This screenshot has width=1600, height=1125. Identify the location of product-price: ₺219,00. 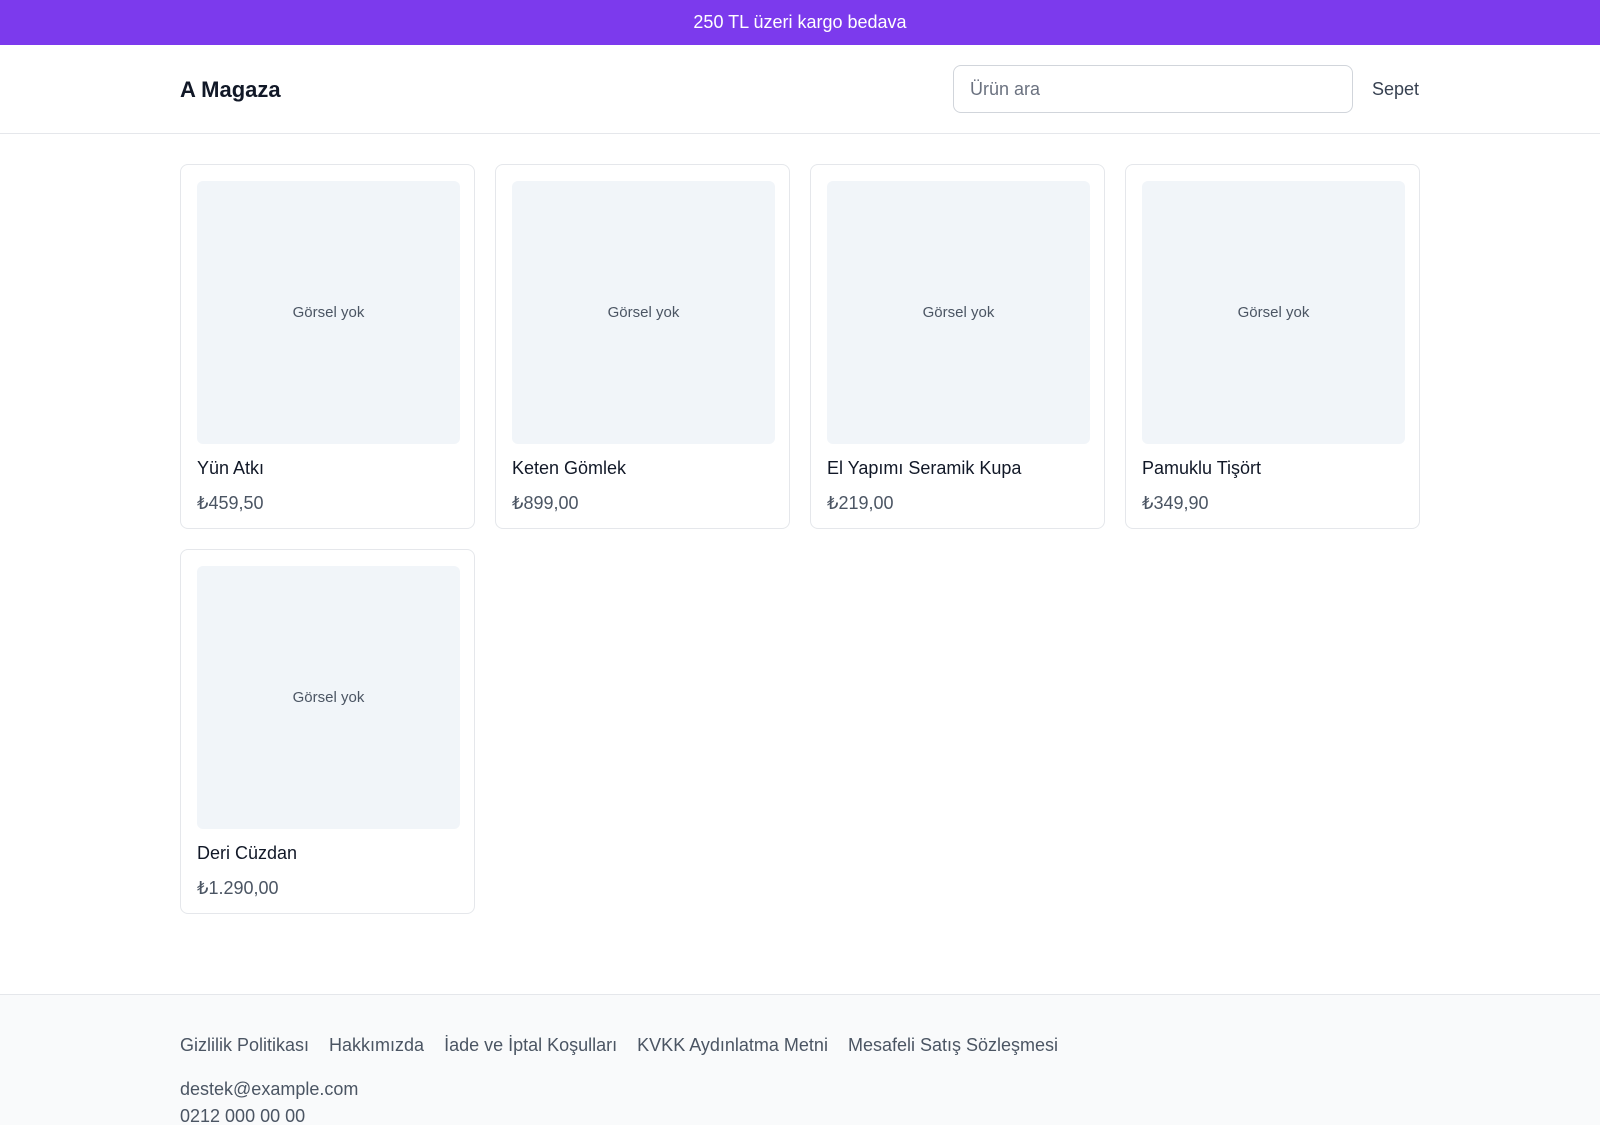
(860, 503).